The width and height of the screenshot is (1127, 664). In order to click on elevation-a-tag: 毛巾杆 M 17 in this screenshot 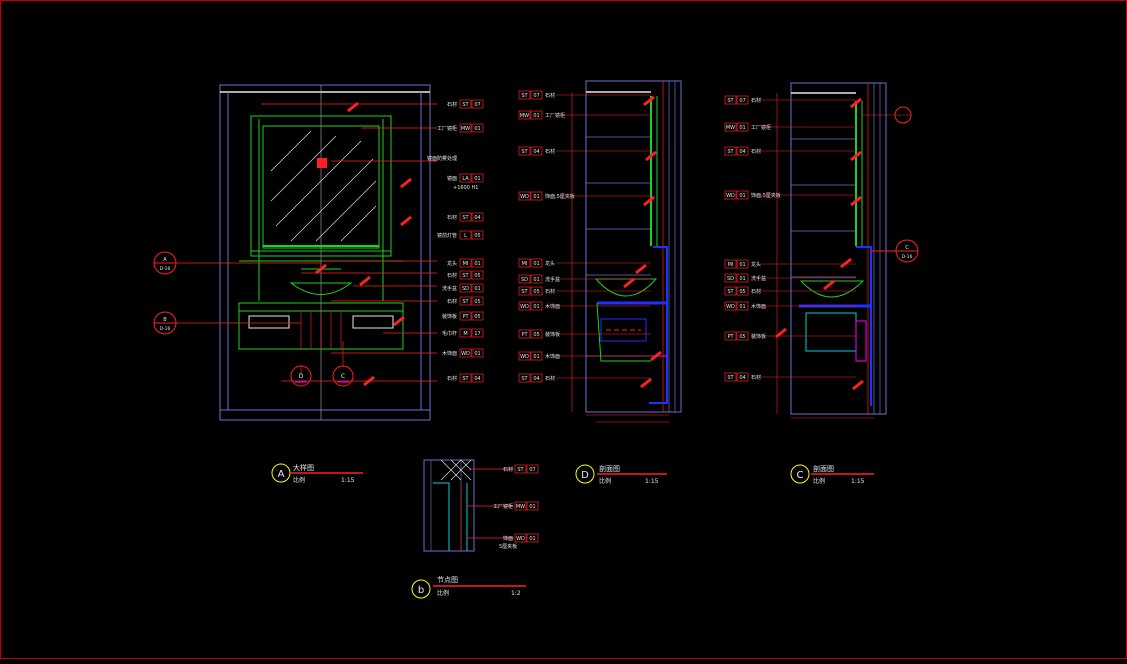, I will do `click(463, 333)`.